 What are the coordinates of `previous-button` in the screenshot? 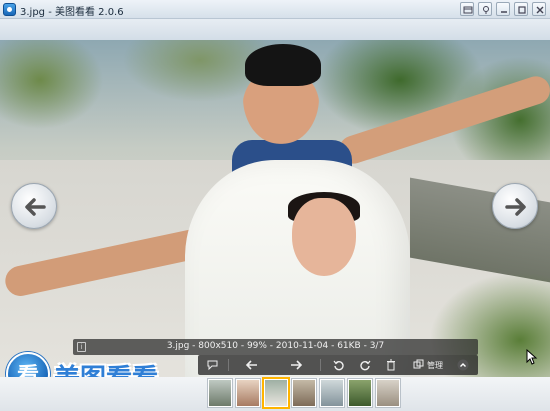 It's located at (252, 365).